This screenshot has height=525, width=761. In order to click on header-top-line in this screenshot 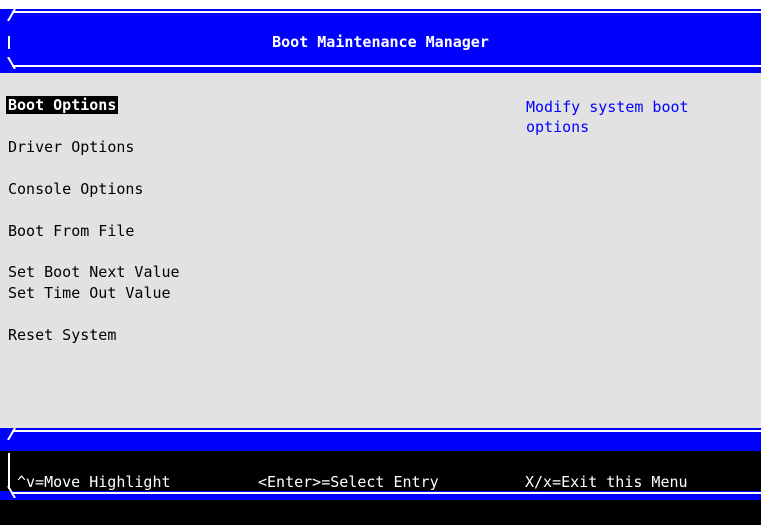, I will do `click(386, 12)`.